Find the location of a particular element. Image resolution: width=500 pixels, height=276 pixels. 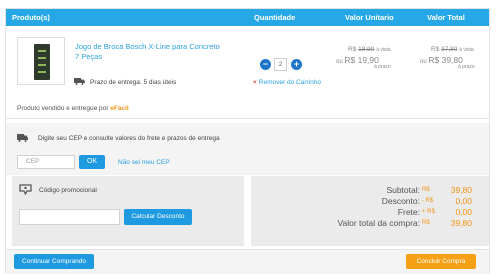

continue-shopping-button: Continuar Comprando is located at coordinates (54, 261).